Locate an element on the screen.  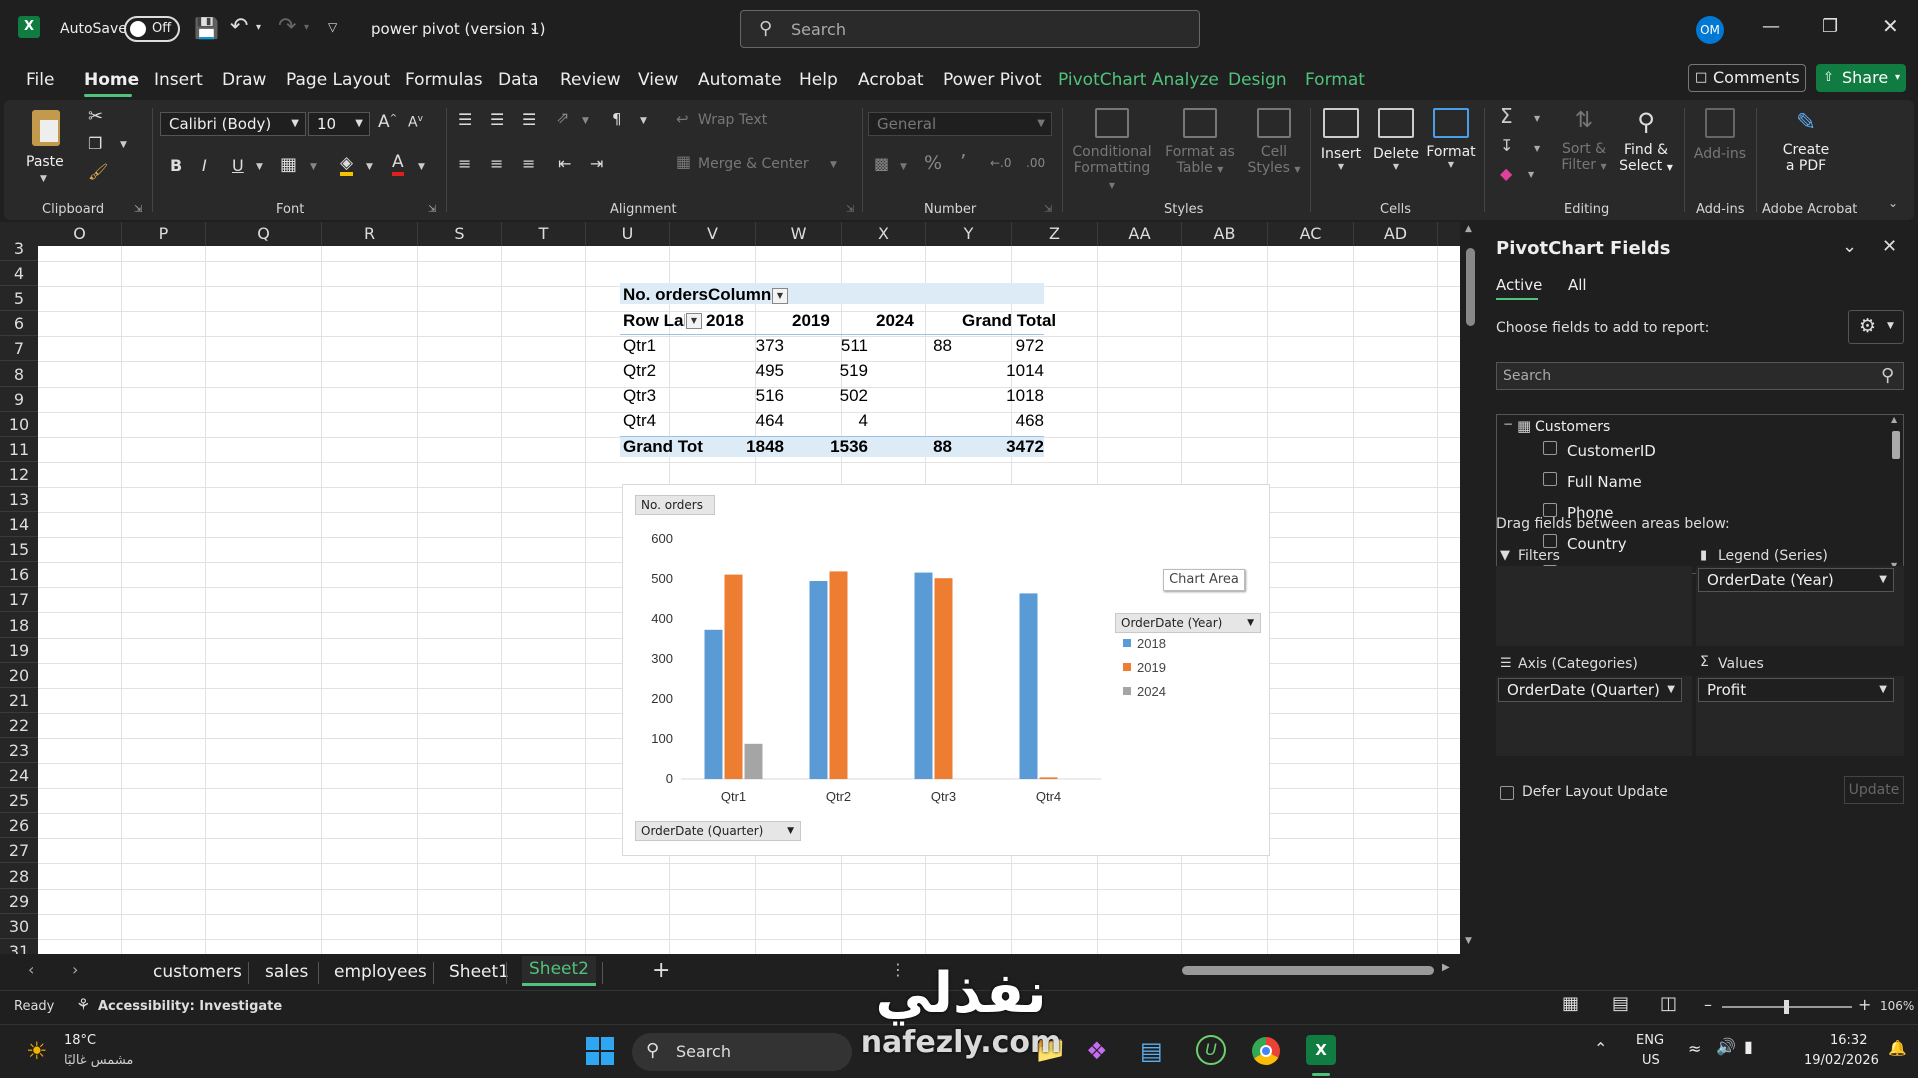
row-header-4: 4 is located at coordinates (19, 274).